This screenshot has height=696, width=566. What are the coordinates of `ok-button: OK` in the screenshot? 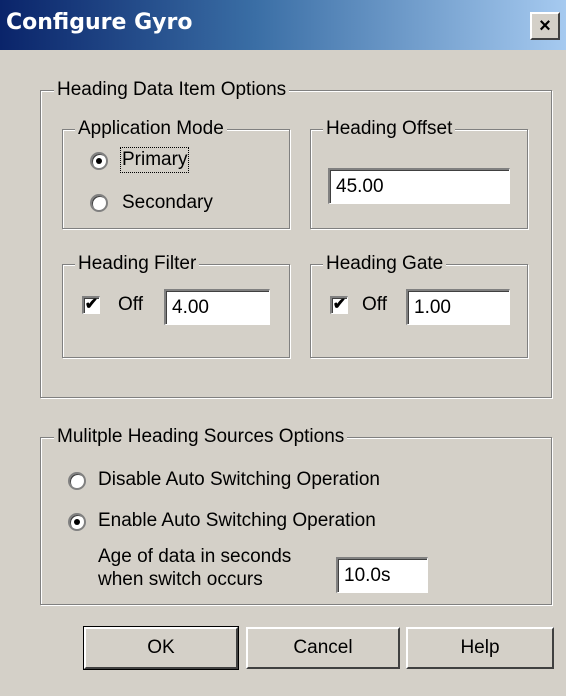 It's located at (161, 648).